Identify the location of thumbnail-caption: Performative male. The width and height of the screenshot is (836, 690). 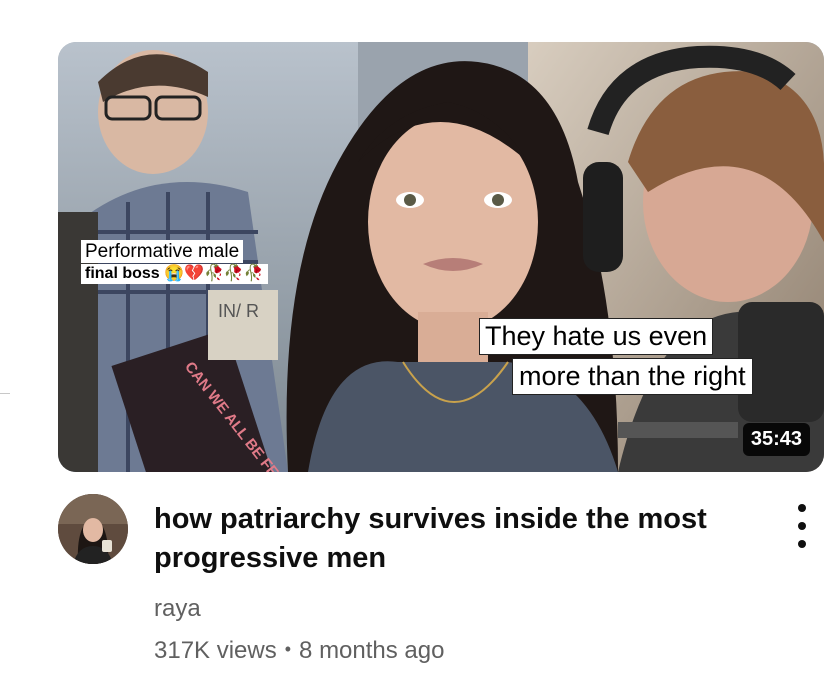
(162, 251).